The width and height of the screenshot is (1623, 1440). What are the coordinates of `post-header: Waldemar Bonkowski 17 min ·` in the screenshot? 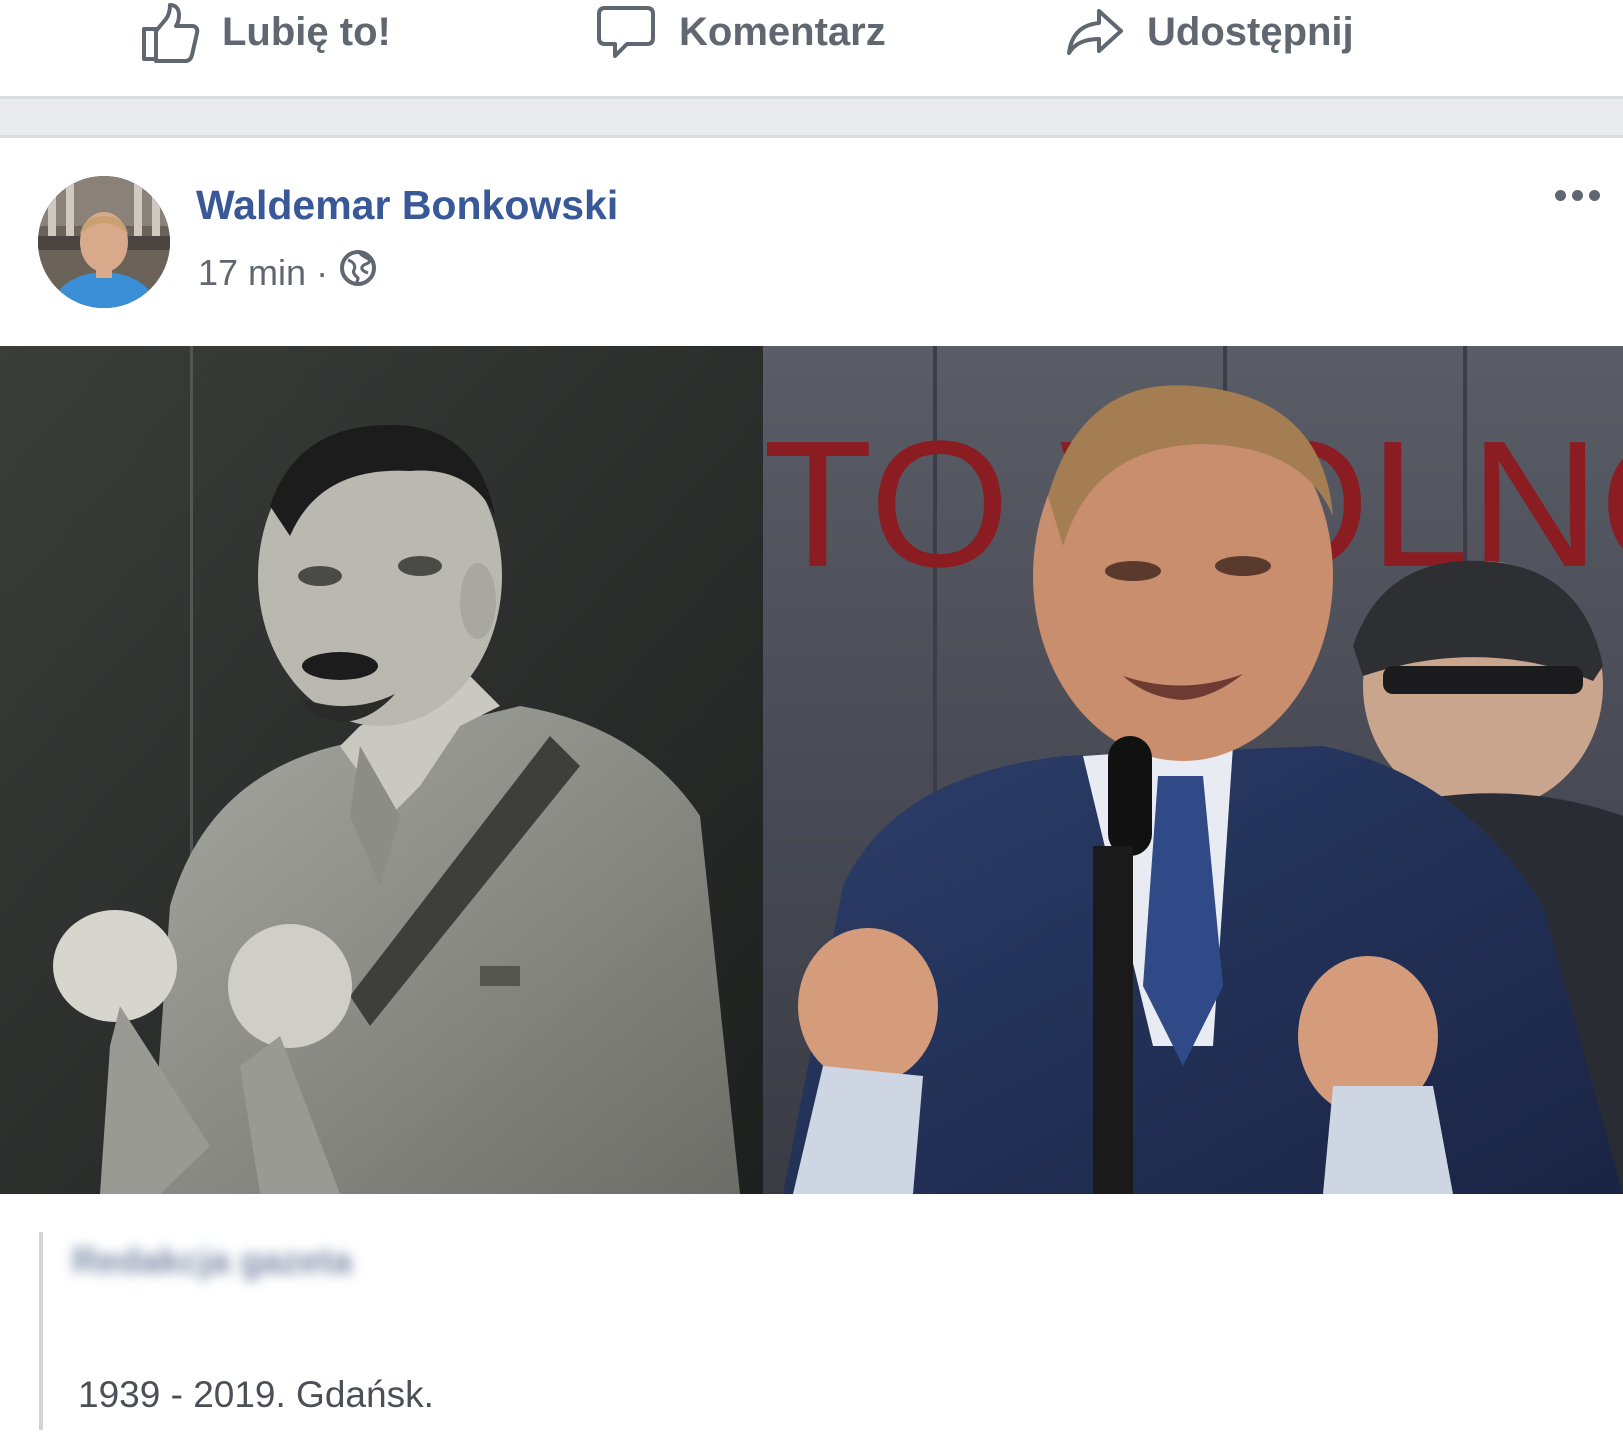 It's located at (811, 242).